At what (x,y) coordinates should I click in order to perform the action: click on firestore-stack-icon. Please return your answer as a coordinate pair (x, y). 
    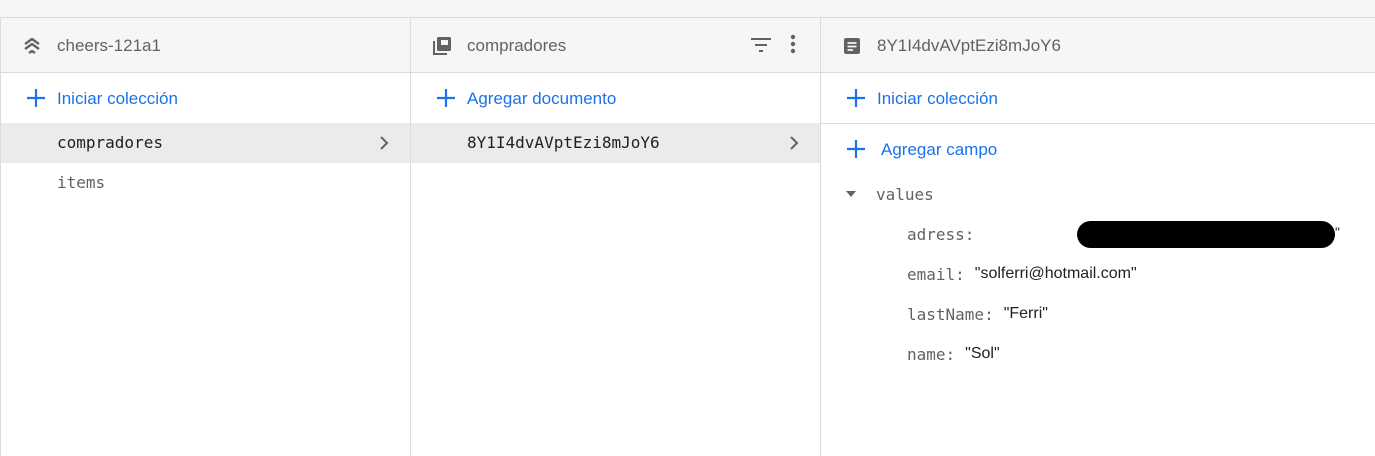
    Looking at the image, I should click on (32, 46).